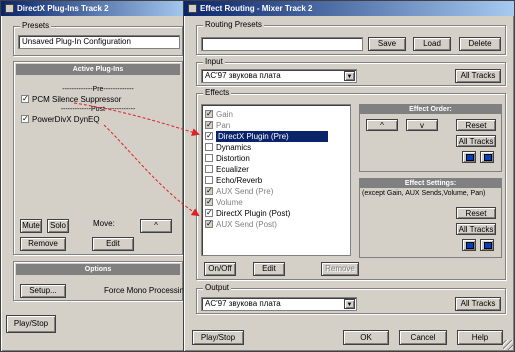  Describe the element at coordinates (430, 183) in the screenshot. I see `effect-settings-header: Effect Settings:` at that location.